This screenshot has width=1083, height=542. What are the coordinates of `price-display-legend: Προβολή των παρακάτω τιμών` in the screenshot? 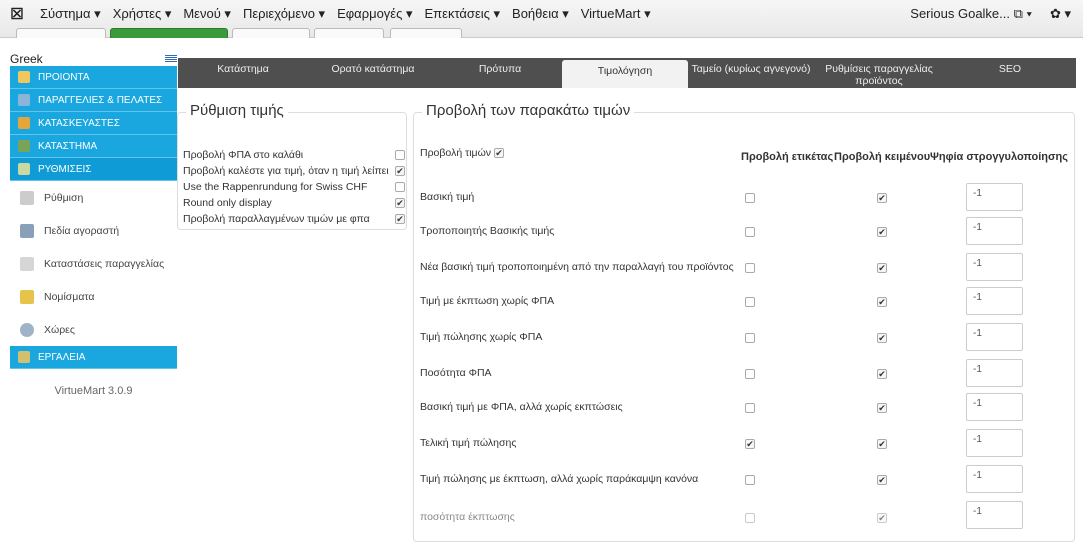 It's located at (528, 110).